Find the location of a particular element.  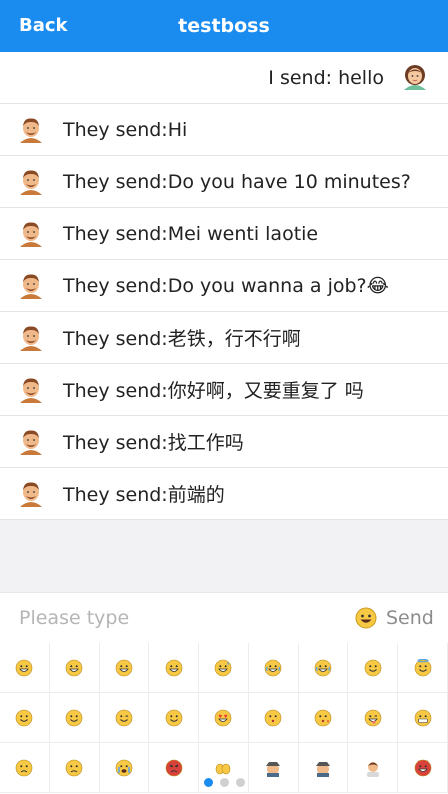

heart-eyes-emoji-icon is located at coordinates (223, 717).